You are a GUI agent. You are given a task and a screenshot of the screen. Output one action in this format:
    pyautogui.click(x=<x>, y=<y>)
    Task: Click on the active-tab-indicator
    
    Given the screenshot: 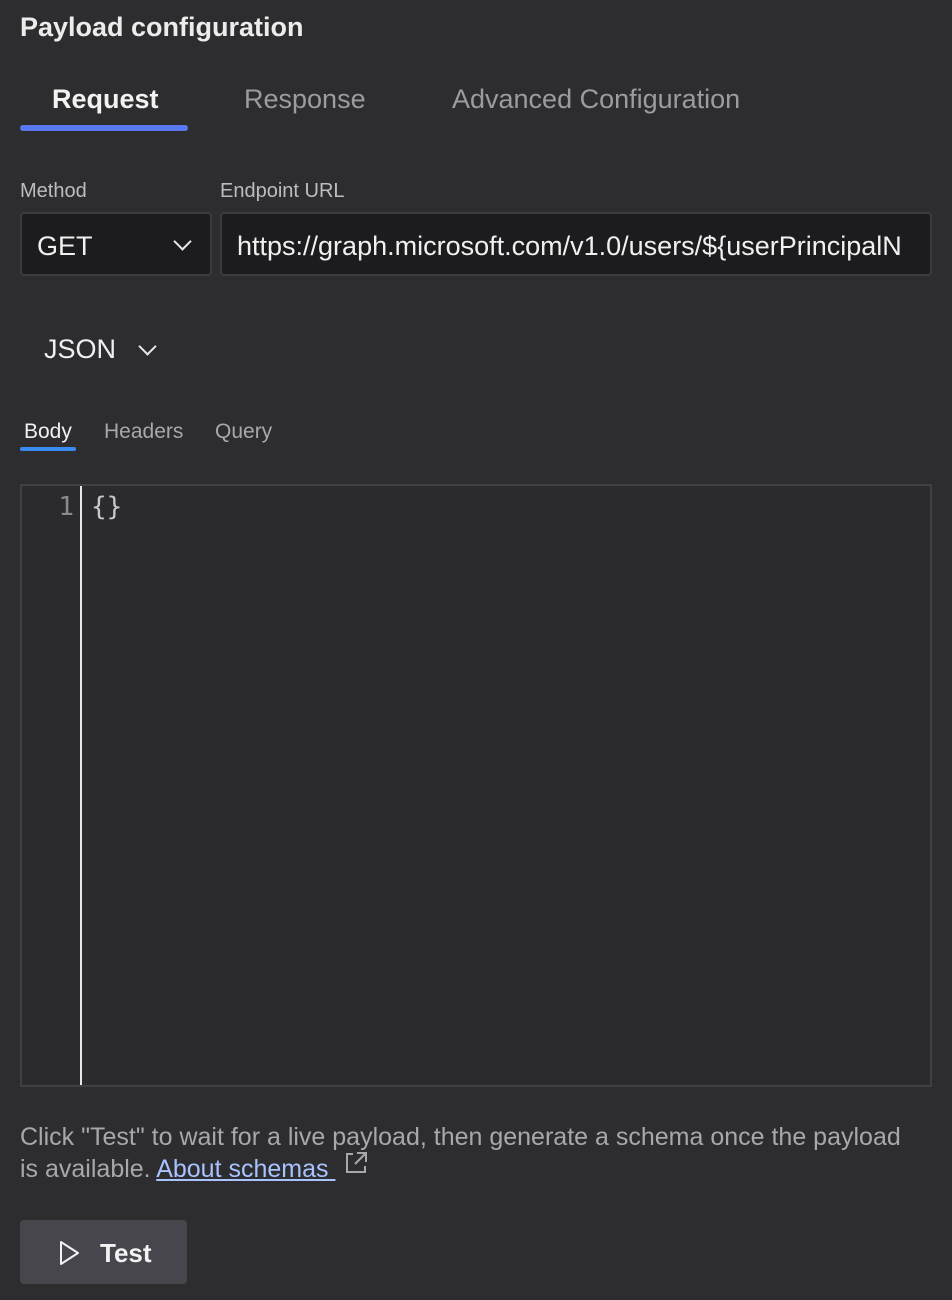 What is the action you would take?
    pyautogui.click(x=104, y=128)
    